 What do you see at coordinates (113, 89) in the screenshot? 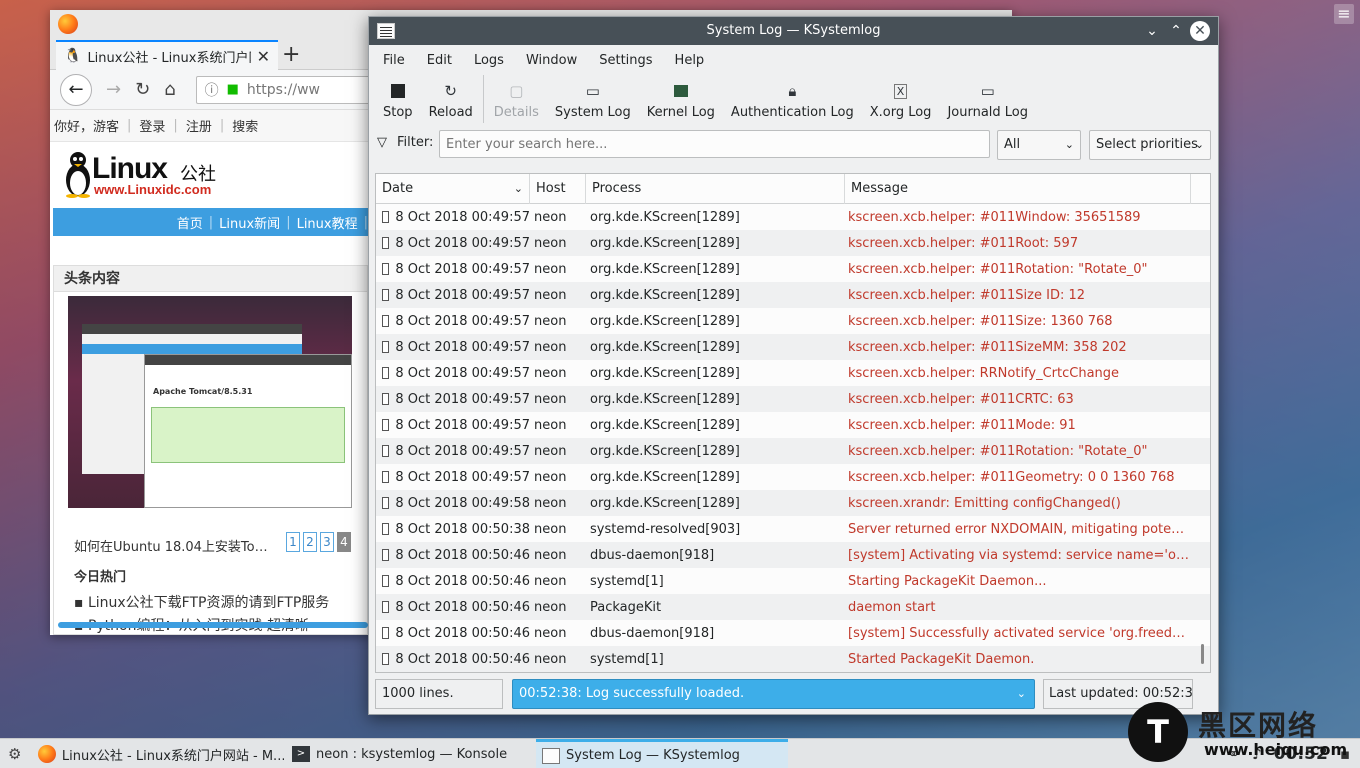
I see `forward-button: →` at bounding box center [113, 89].